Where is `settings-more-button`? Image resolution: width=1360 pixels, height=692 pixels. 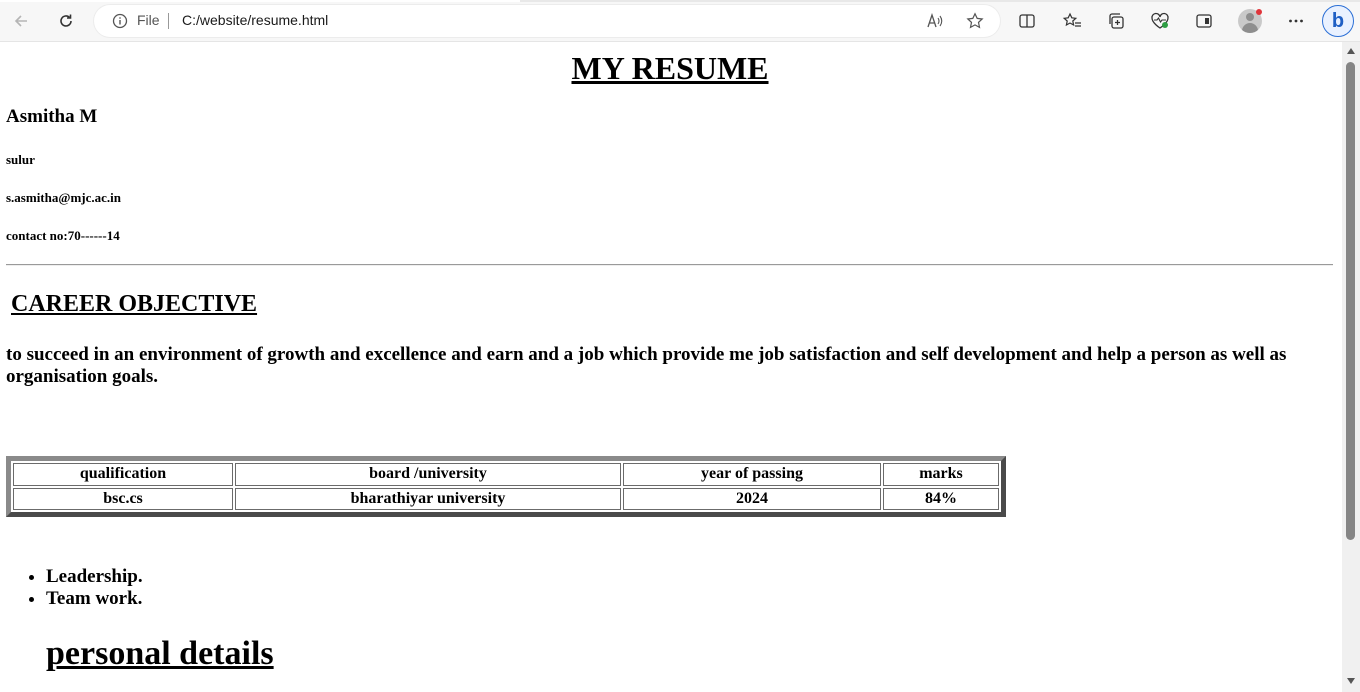
settings-more-button is located at coordinates (1296, 21).